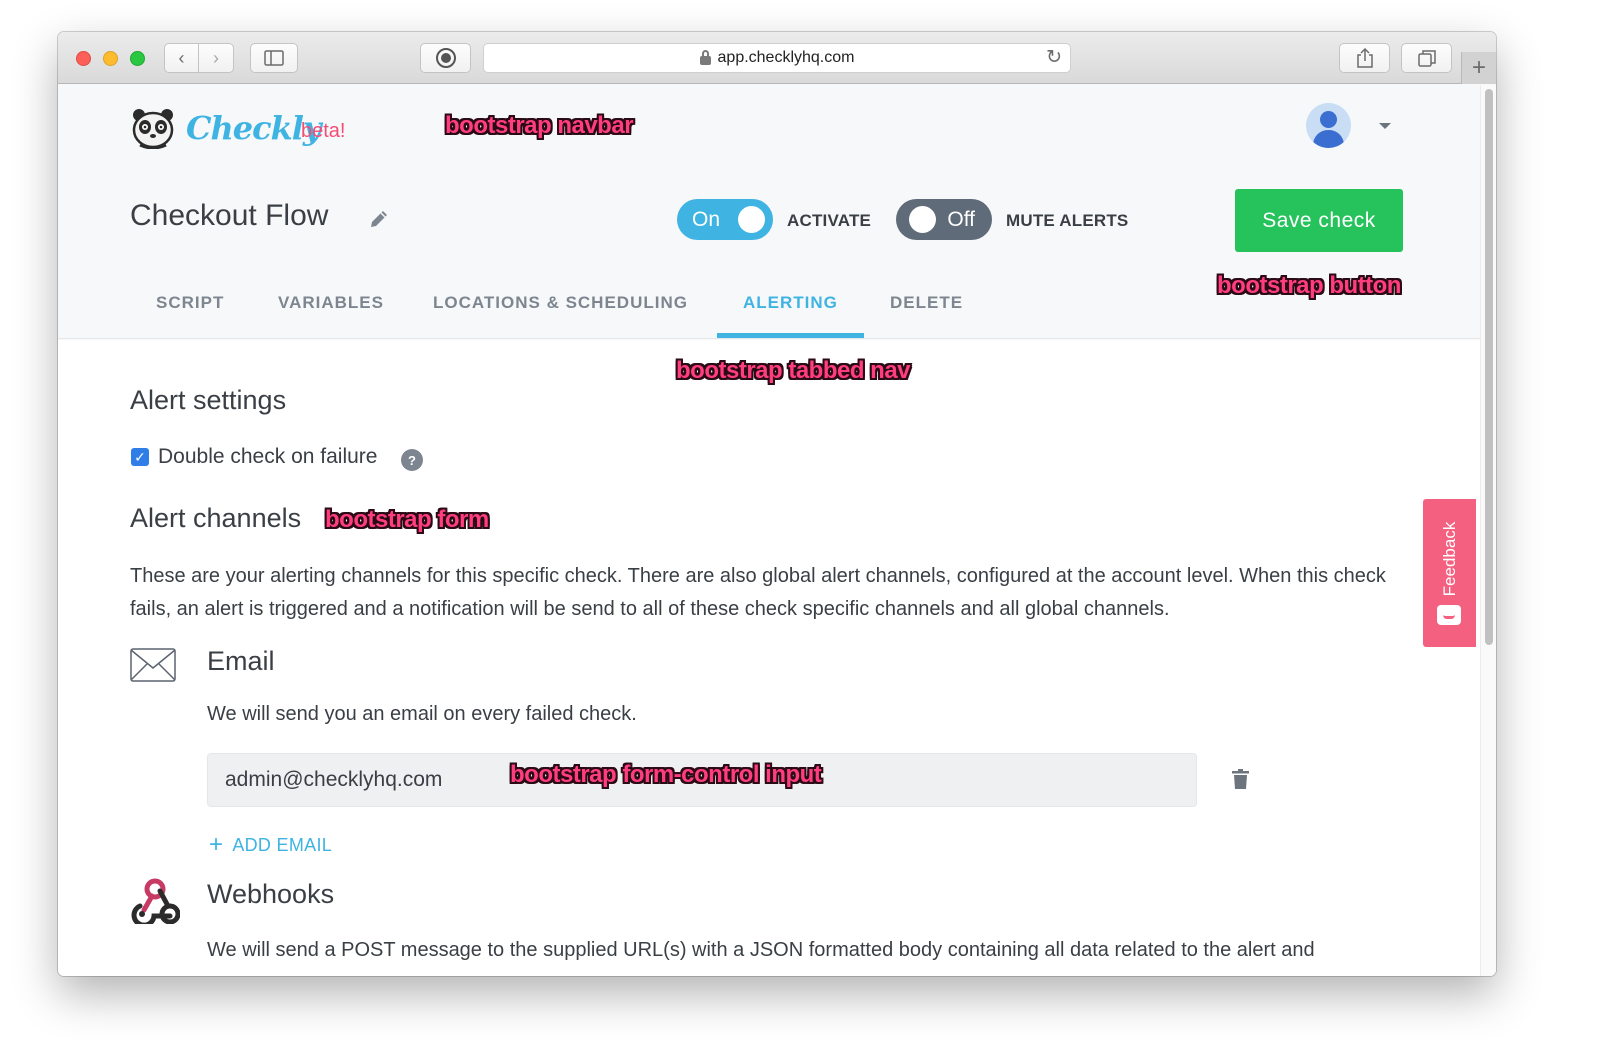 This screenshot has height=1062, width=1600. I want to click on sidebar-toggle-button, so click(274, 58).